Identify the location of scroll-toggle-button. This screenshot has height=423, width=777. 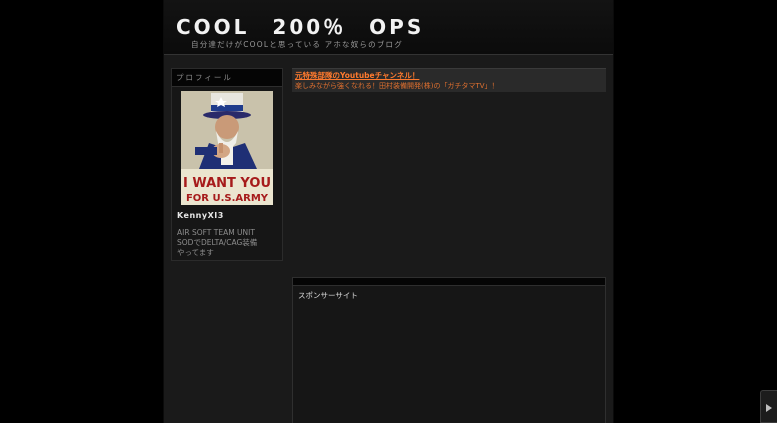
(768, 406).